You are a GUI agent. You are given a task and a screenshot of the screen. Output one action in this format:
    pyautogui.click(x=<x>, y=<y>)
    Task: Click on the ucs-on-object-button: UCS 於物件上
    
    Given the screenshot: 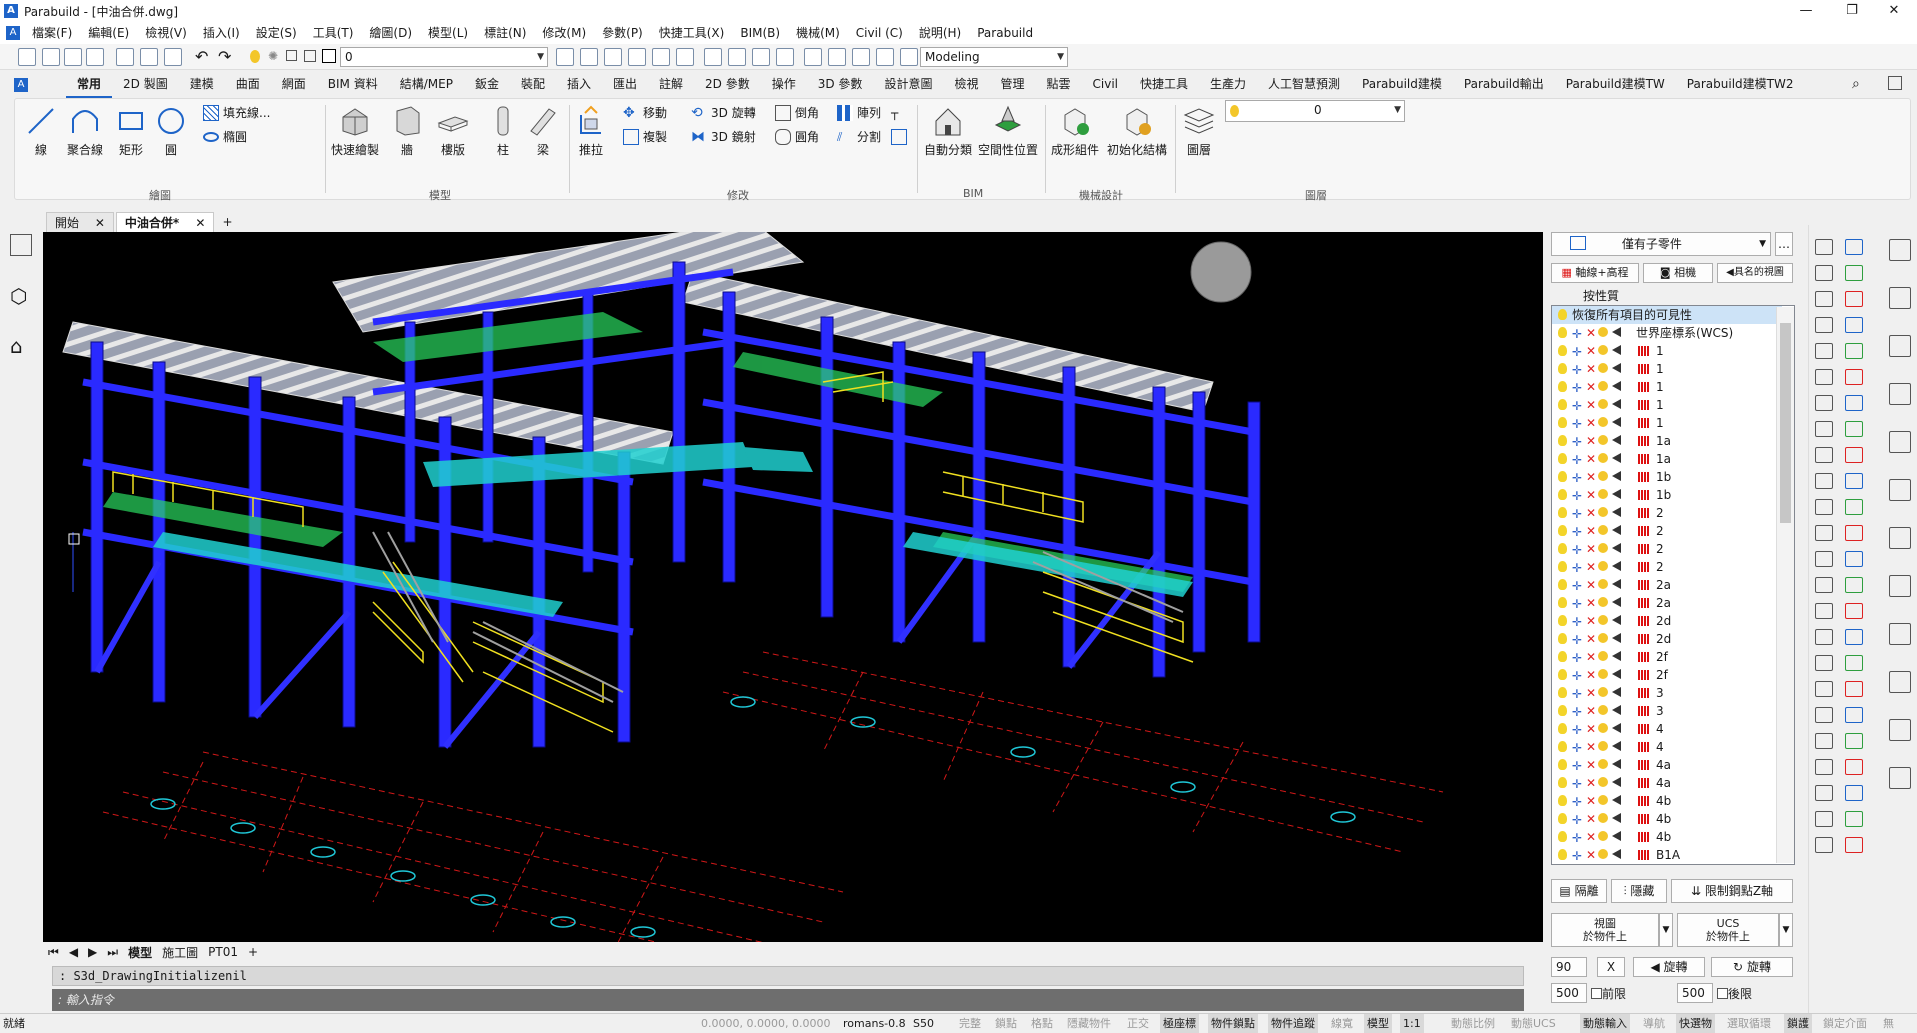 What is the action you would take?
    pyautogui.click(x=1728, y=930)
    